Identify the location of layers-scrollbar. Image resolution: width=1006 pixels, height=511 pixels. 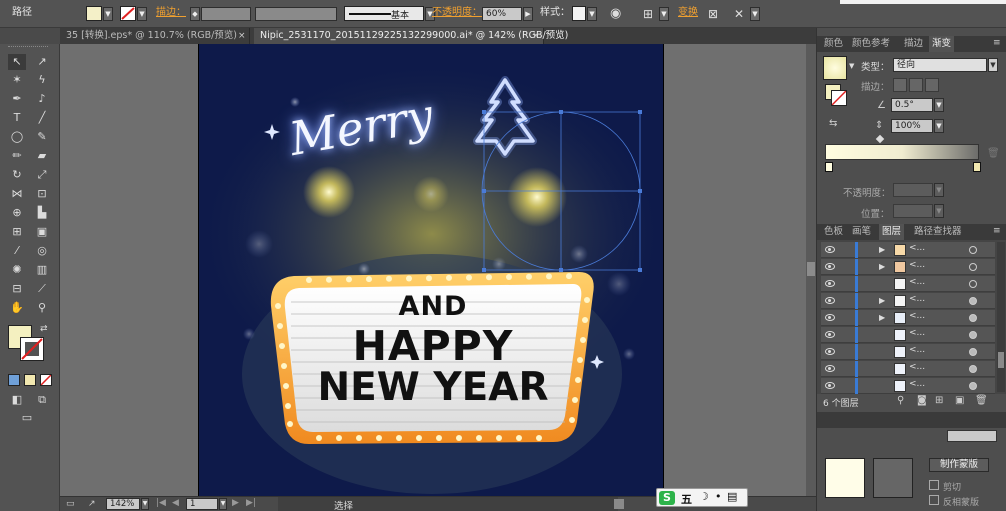
(1001, 317).